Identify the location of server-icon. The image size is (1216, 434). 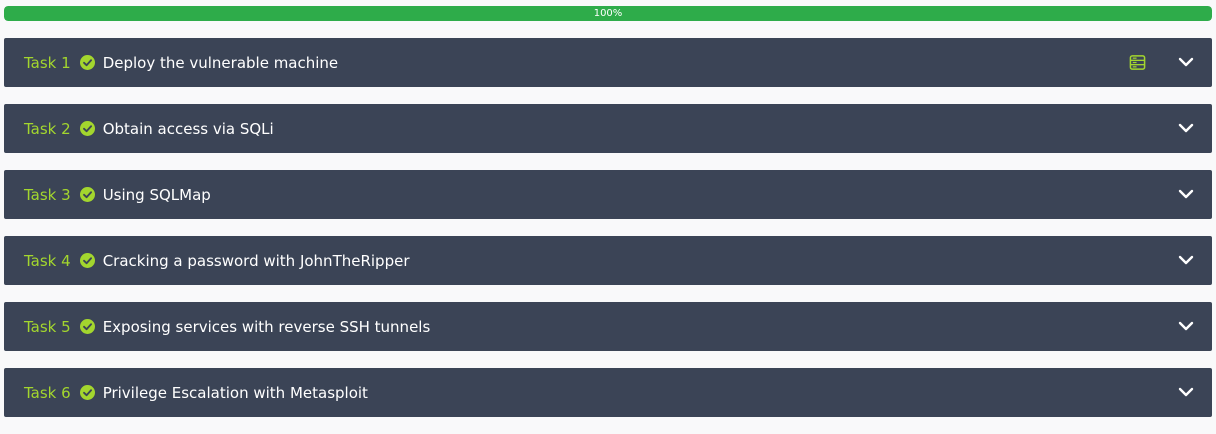
(1137, 62).